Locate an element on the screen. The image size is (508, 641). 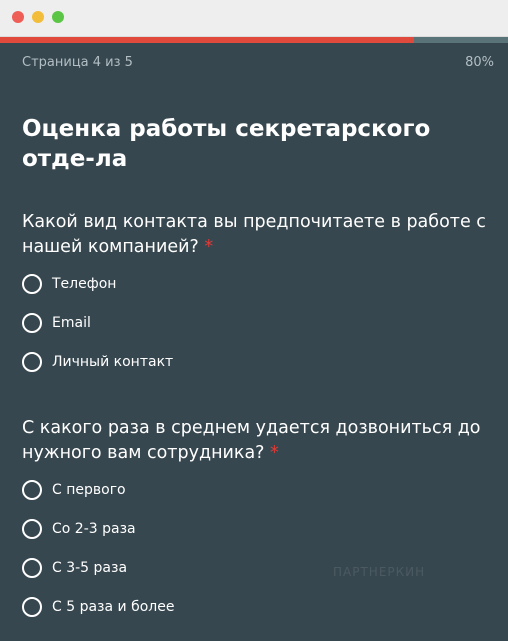
option-label: С 5 раза и более is located at coordinates (113, 607).